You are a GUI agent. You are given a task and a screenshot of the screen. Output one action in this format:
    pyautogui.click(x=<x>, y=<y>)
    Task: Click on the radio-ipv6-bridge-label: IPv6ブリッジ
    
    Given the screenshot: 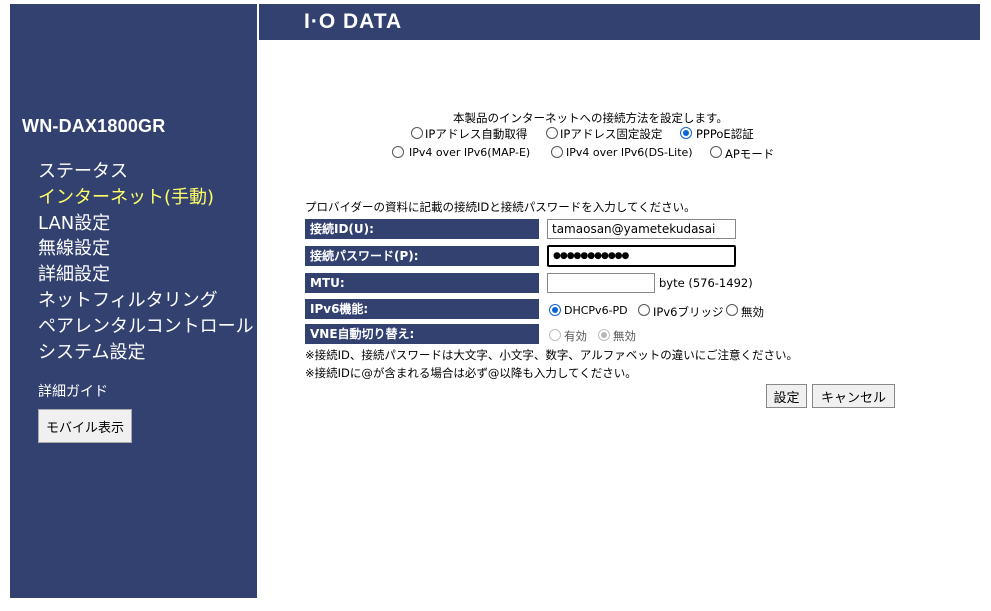 What is the action you would take?
    pyautogui.click(x=688, y=312)
    